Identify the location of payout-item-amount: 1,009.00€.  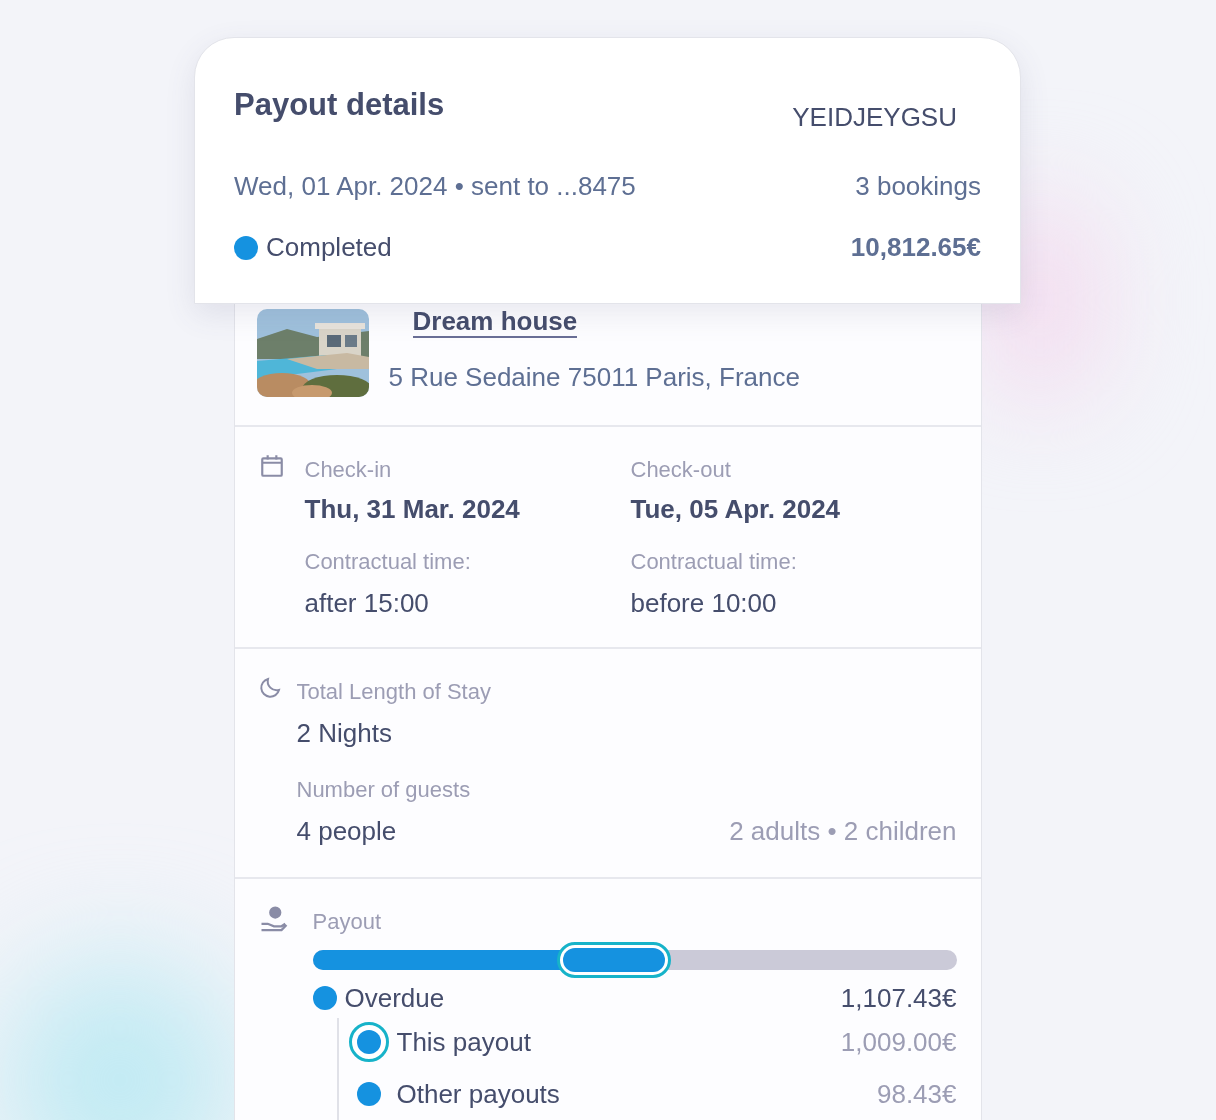
(898, 1042).